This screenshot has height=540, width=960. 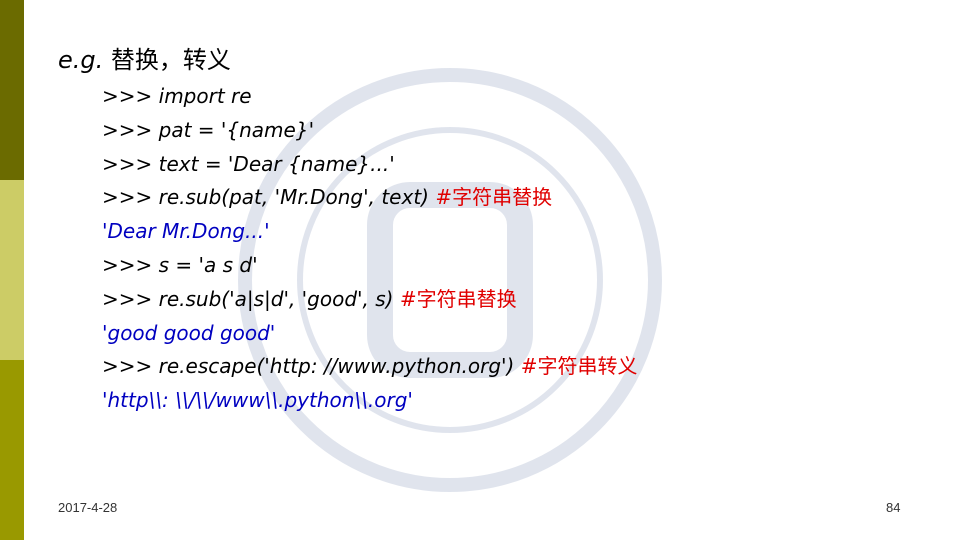 What do you see at coordinates (81, 60) in the screenshot?
I see `title-prefix: e.g.` at bounding box center [81, 60].